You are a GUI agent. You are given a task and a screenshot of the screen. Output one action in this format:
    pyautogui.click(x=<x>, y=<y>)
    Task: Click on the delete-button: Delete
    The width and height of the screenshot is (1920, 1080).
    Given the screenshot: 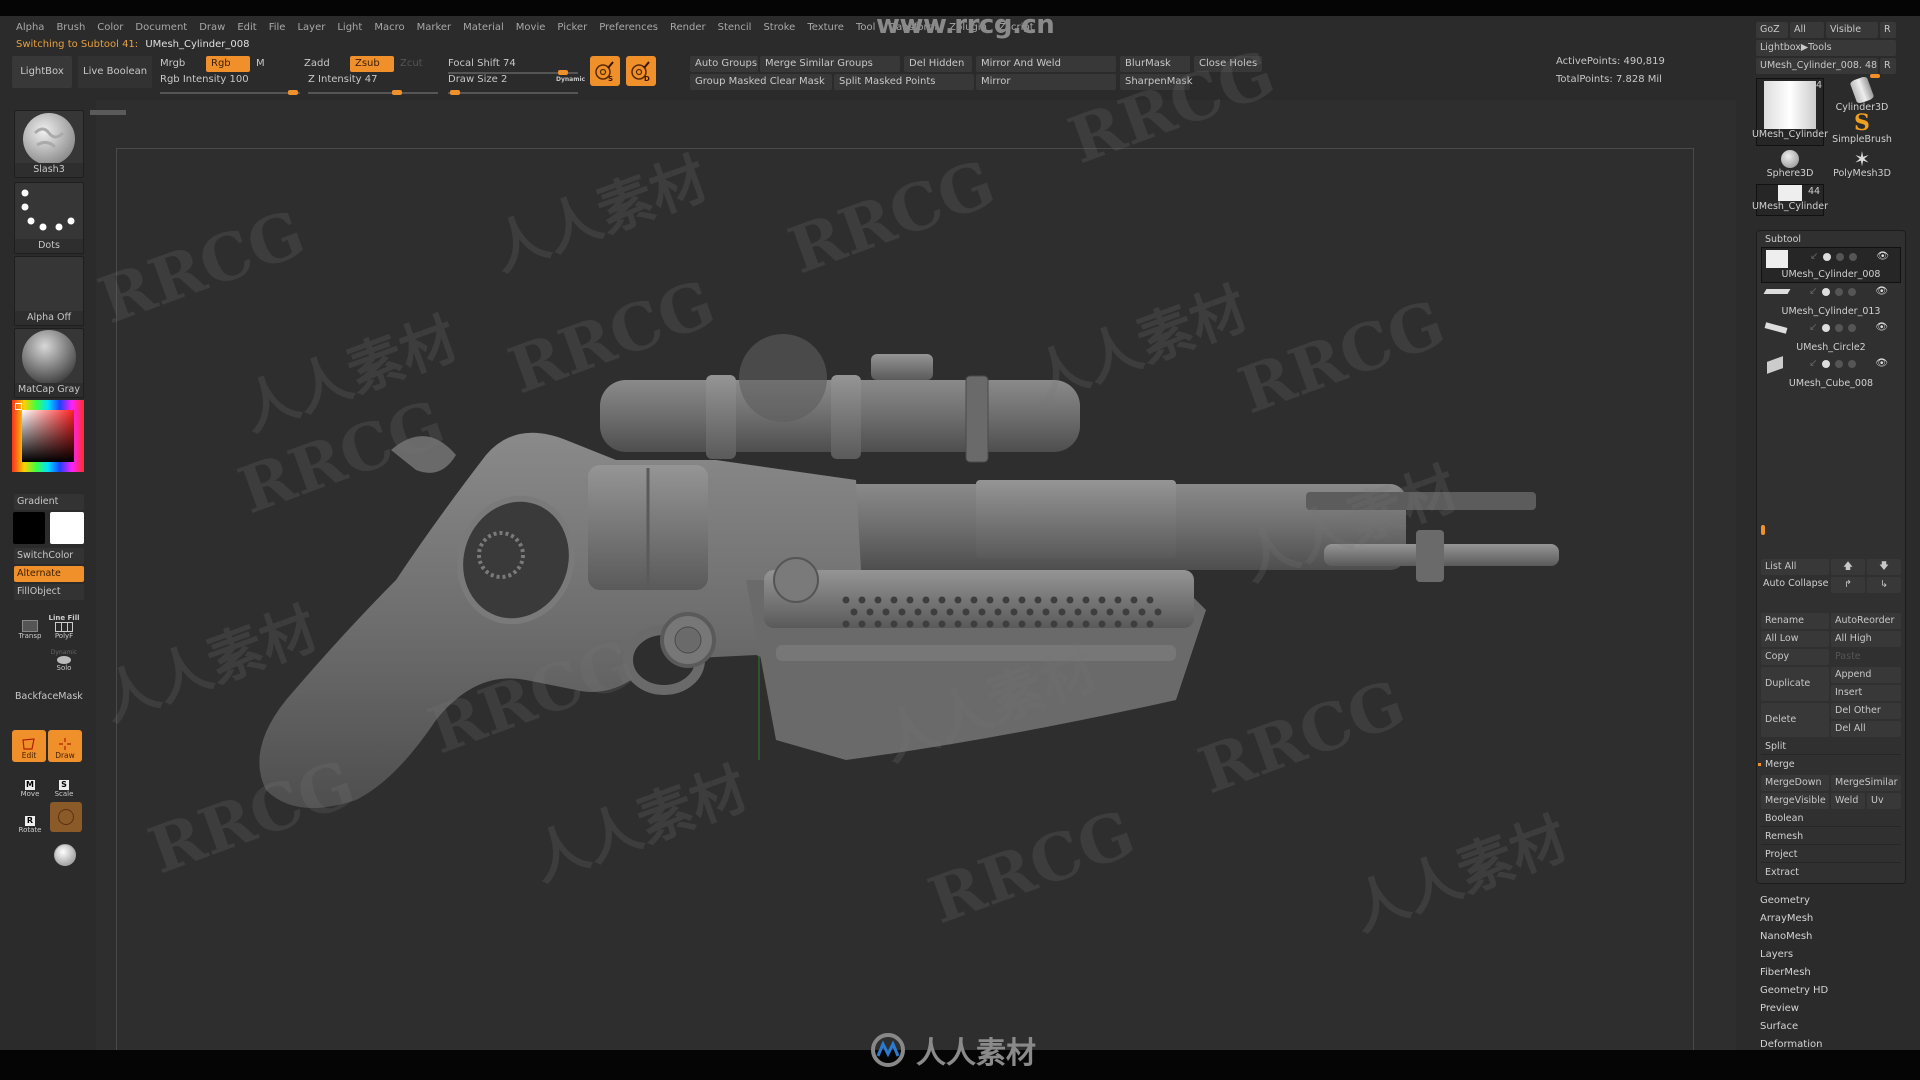 What is the action you would take?
    pyautogui.click(x=1795, y=720)
    